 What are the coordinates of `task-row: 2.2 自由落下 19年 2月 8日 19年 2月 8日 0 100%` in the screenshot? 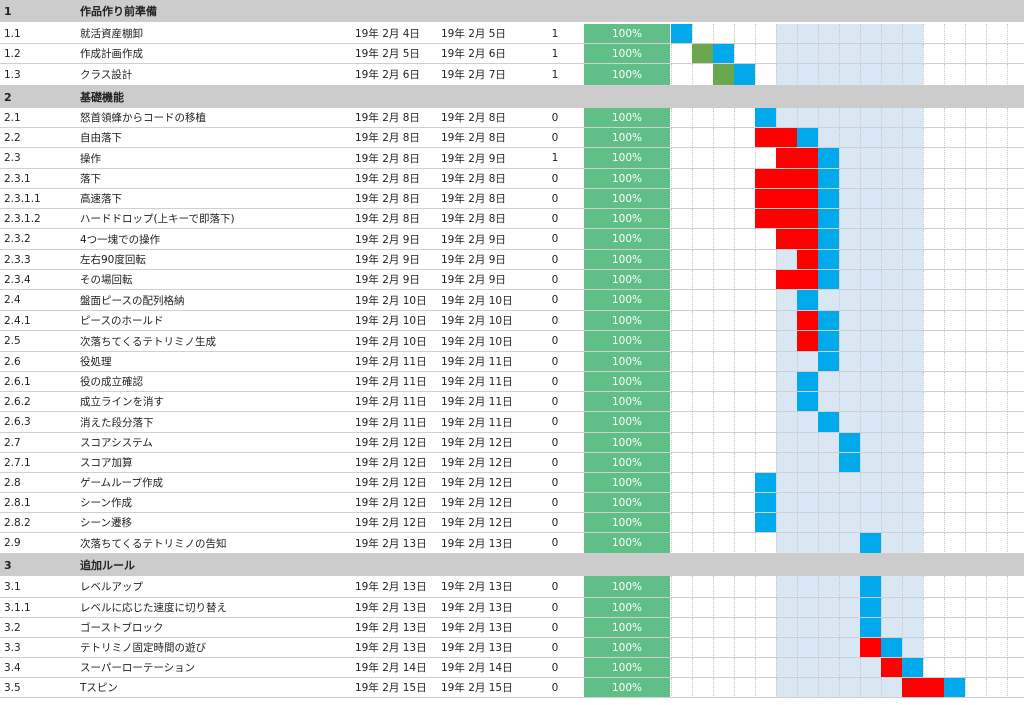 It's located at (512, 138).